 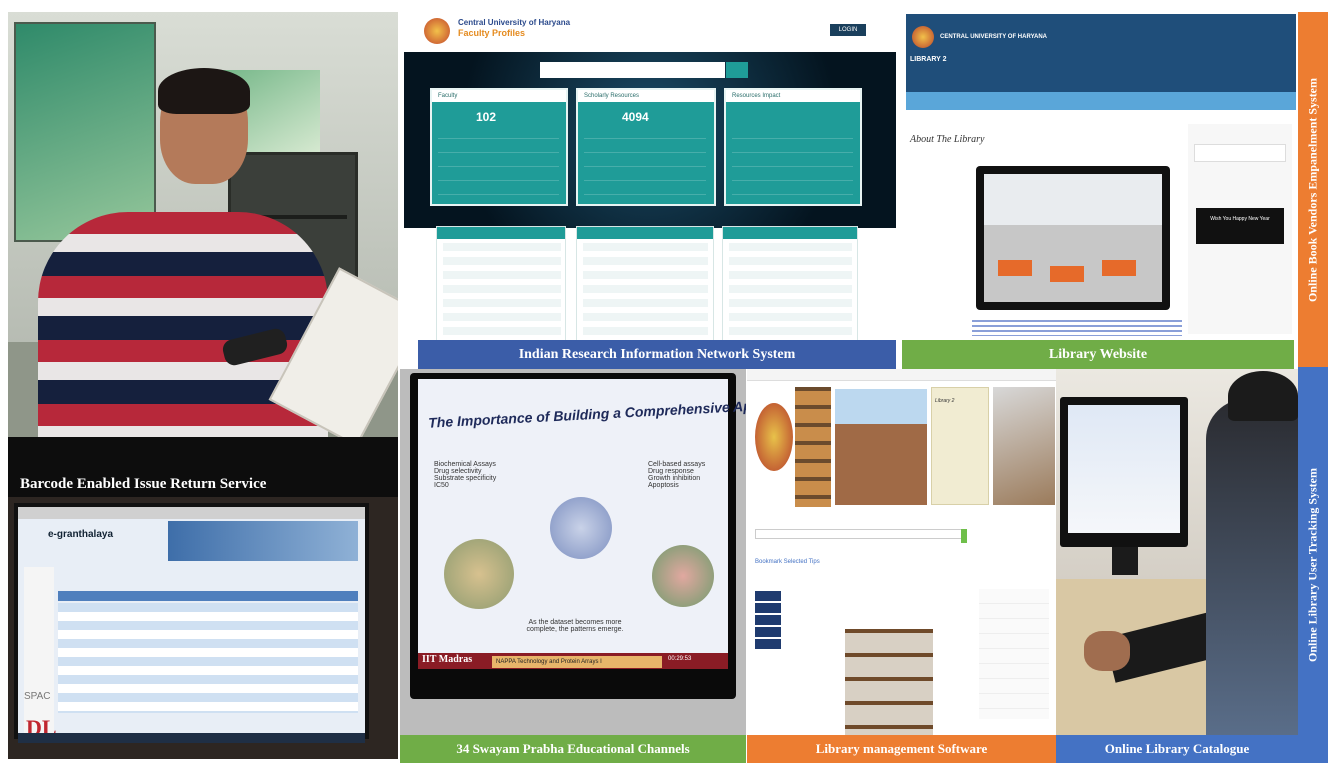 I want to click on person-cap, so click(x=1263, y=396).